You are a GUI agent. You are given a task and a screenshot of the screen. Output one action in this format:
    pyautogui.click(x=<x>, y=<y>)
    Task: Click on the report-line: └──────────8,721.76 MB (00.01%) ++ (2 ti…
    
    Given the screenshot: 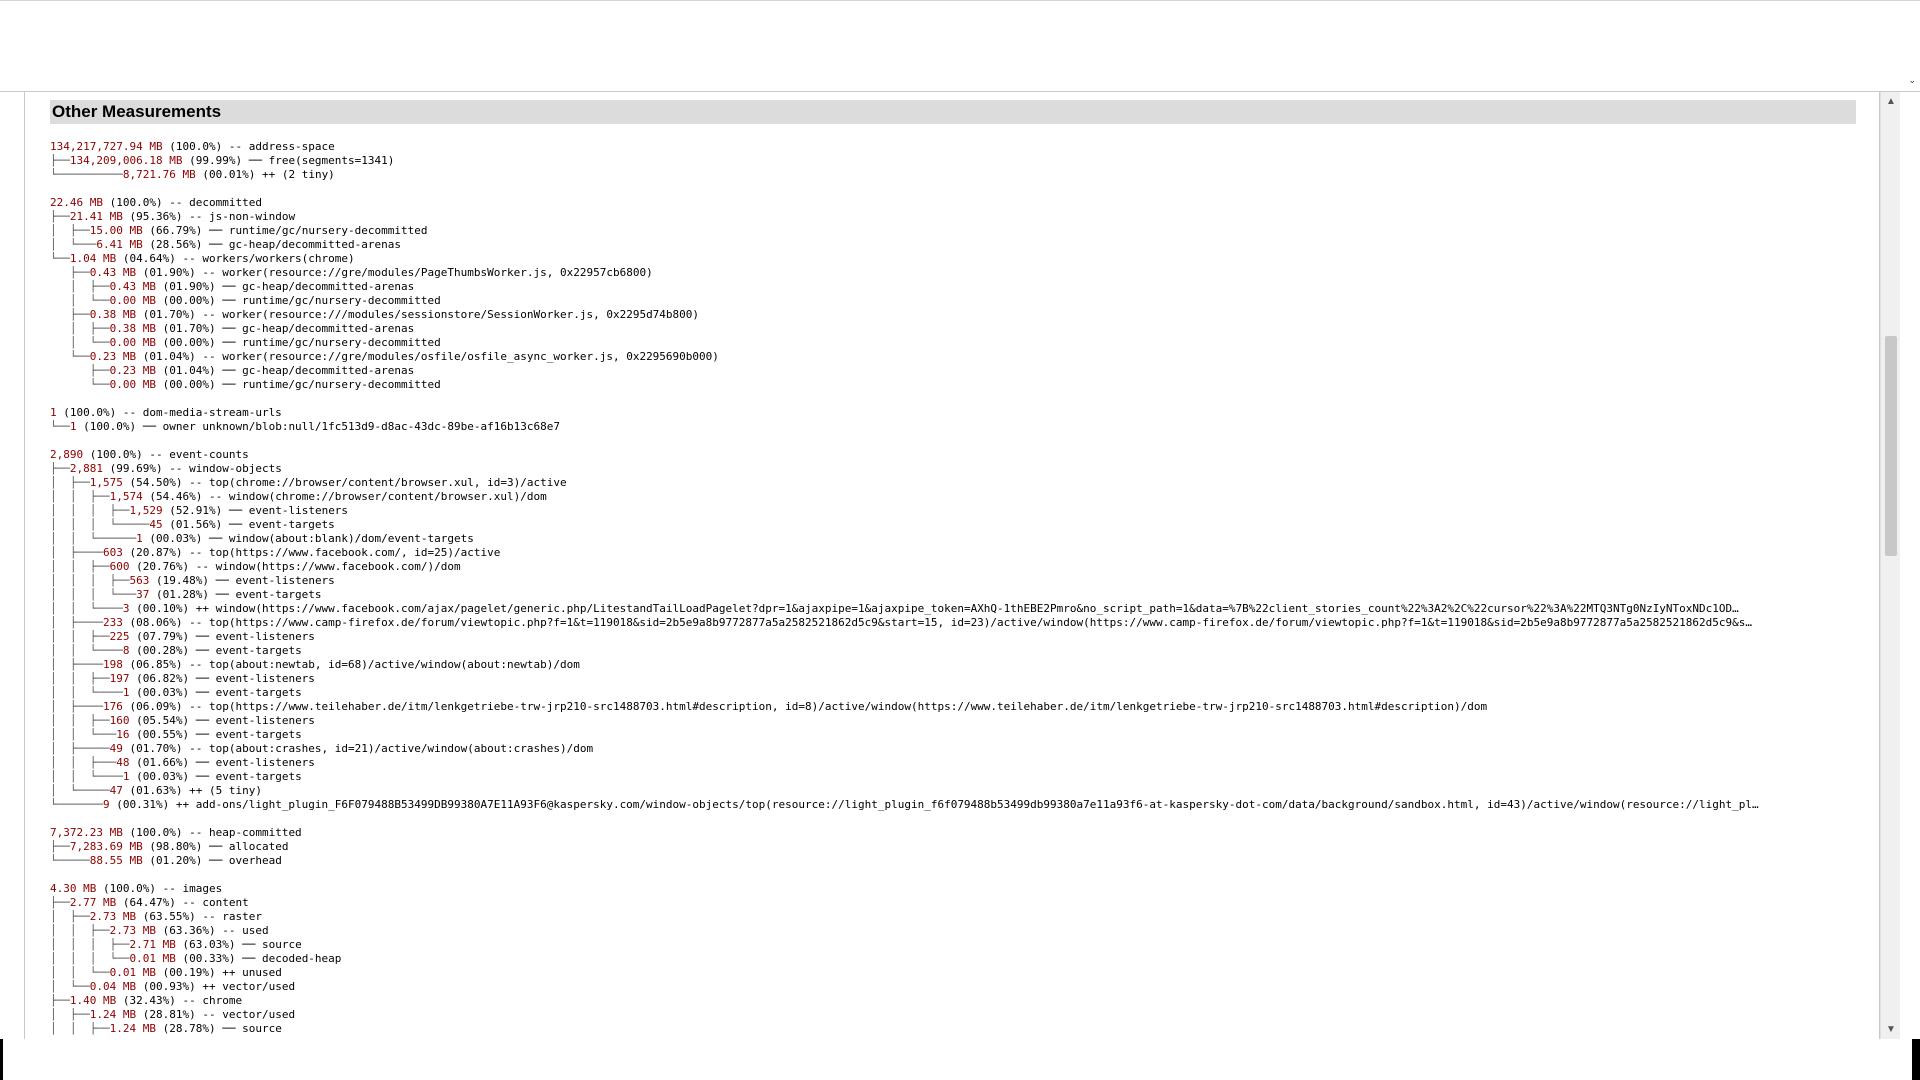 What is the action you would take?
    pyautogui.click(x=962, y=175)
    